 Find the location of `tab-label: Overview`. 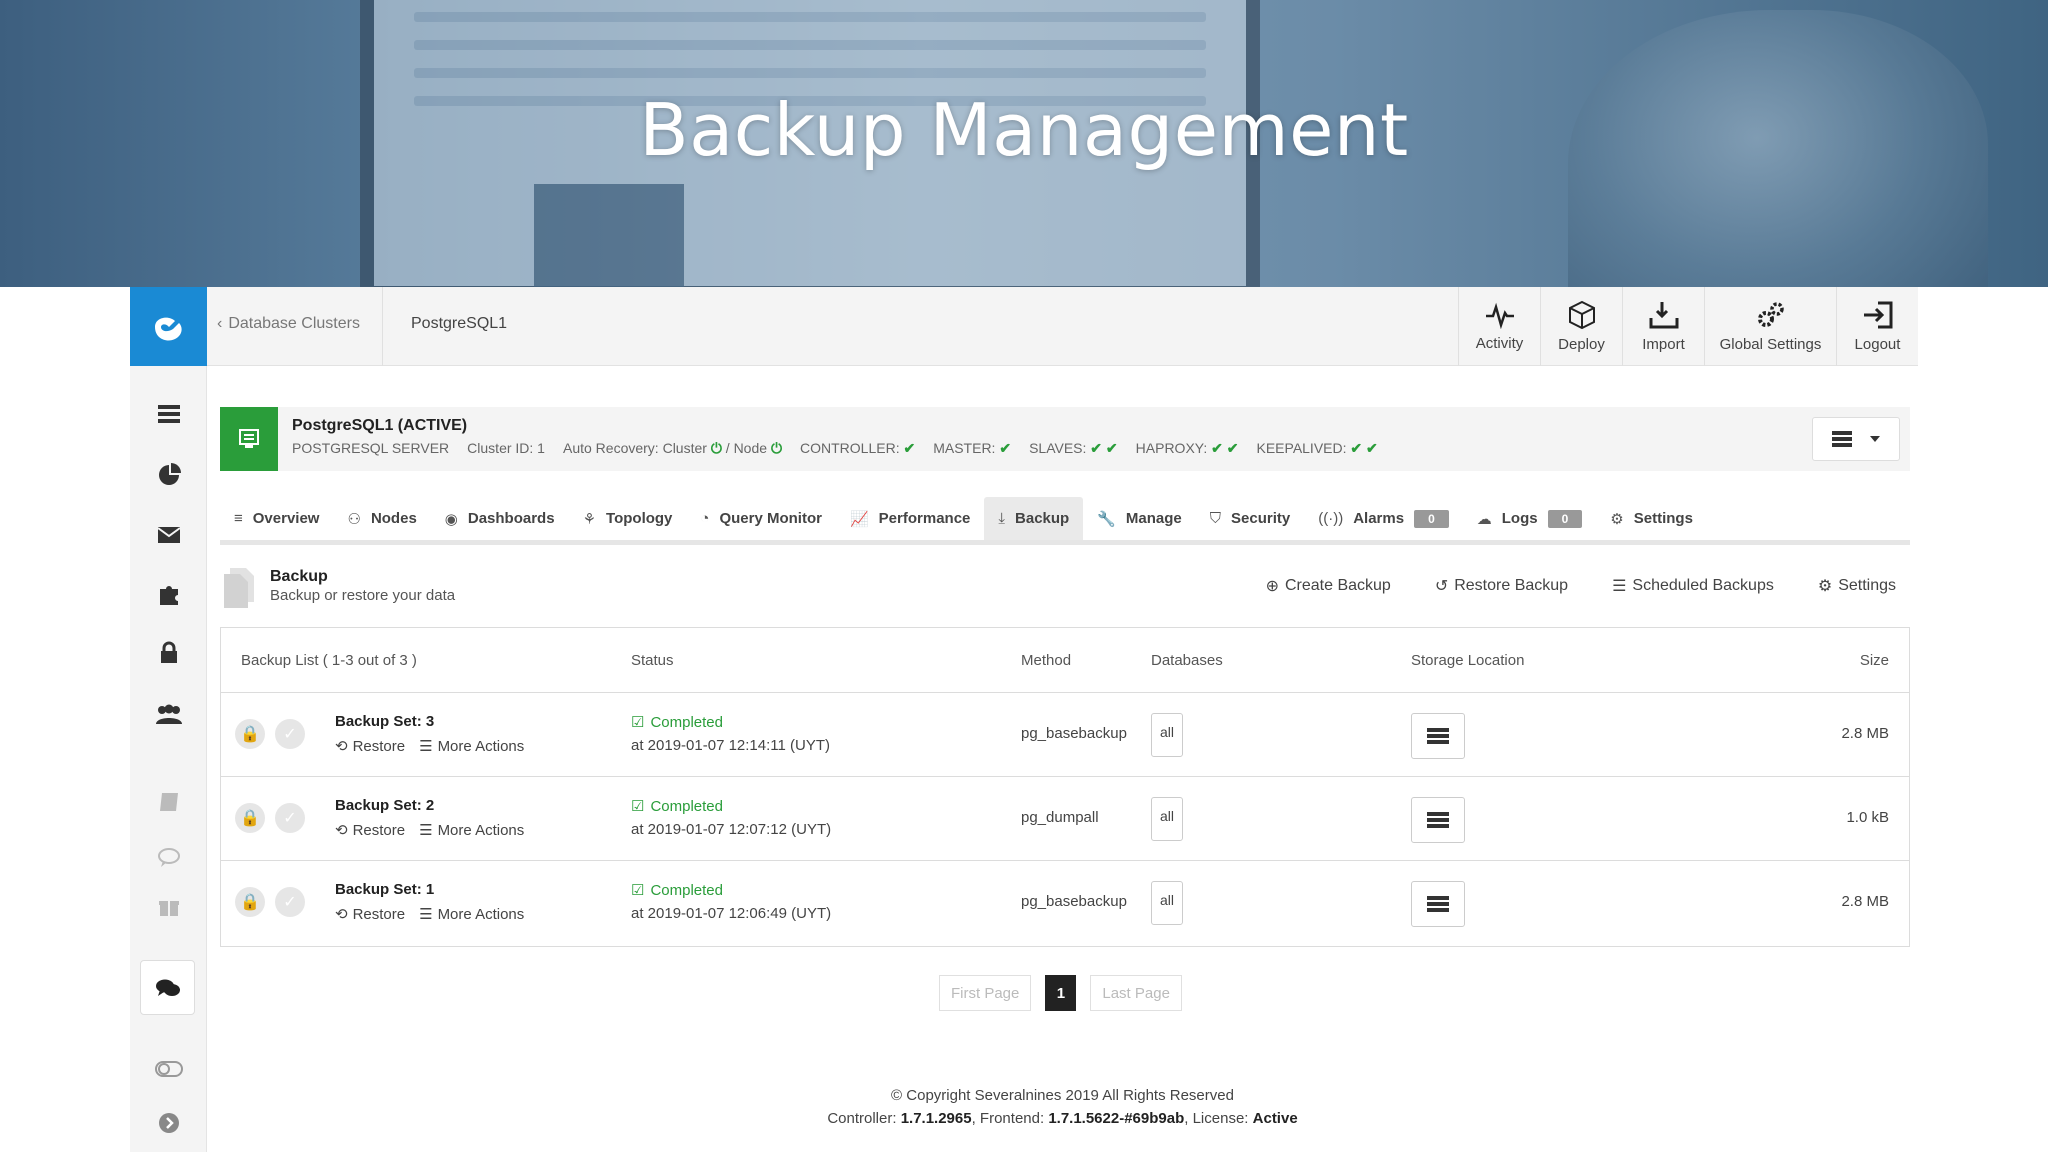

tab-label: Overview is located at coordinates (286, 518).